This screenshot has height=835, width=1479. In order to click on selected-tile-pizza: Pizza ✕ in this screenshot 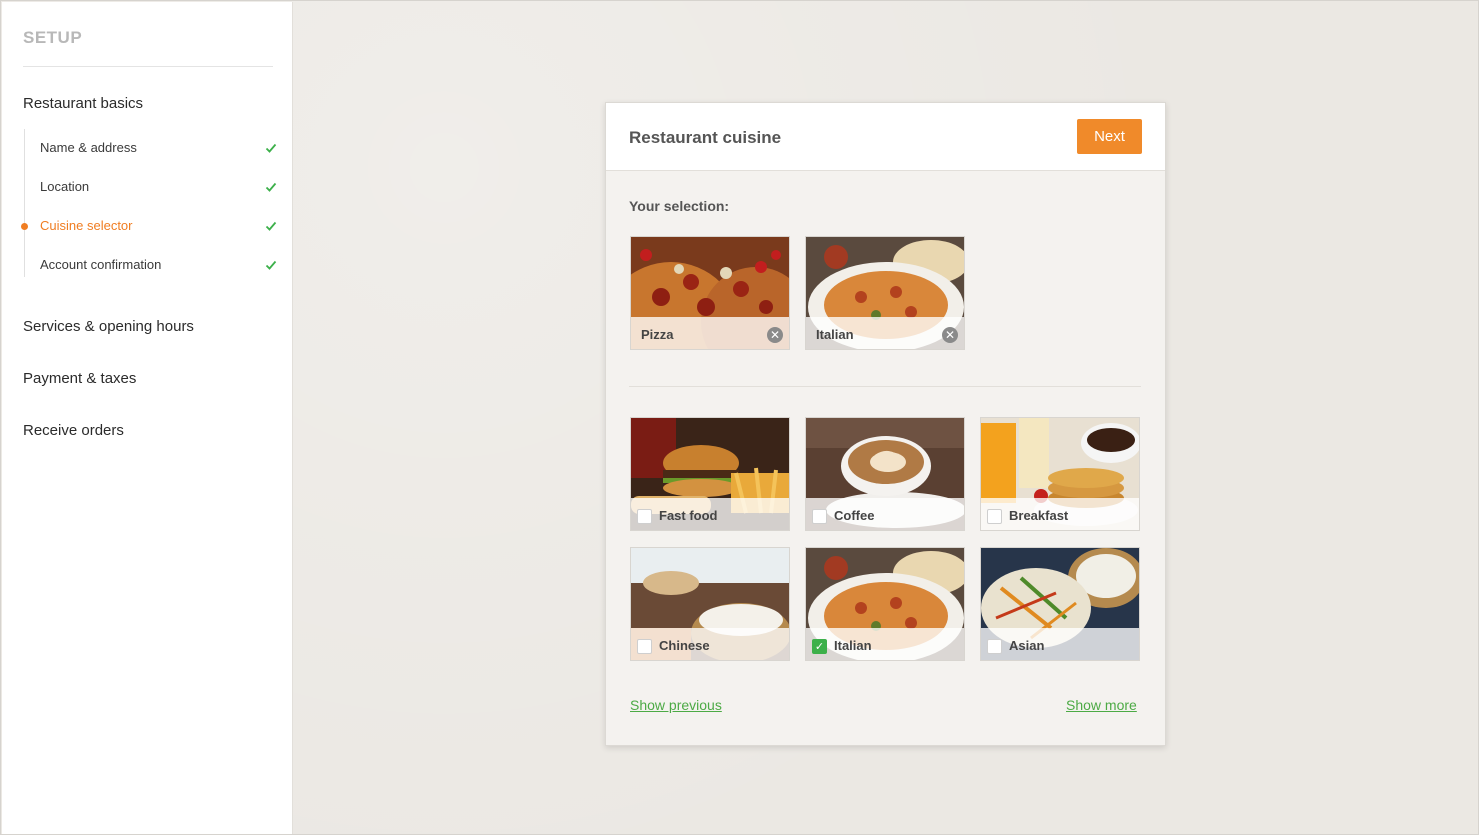, I will do `click(710, 293)`.